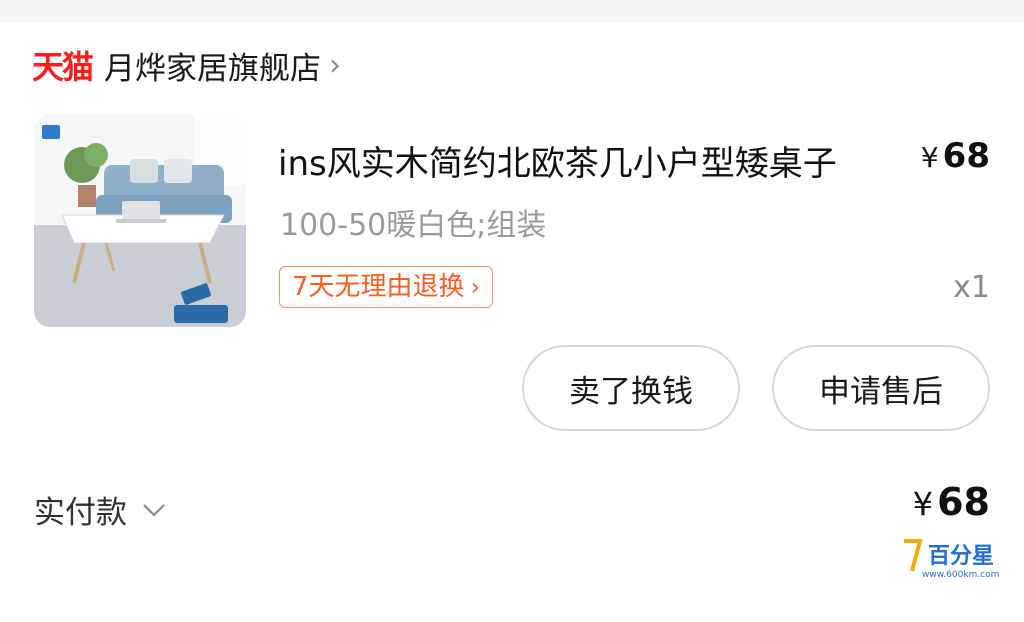 The width and height of the screenshot is (1024, 622). I want to click on paid-amount: ¥68, so click(951, 502).